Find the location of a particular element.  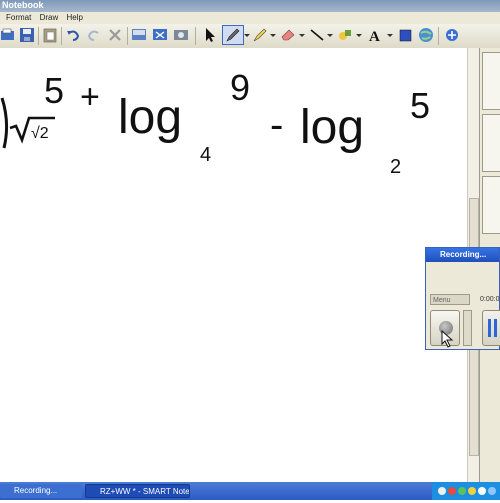

log-1-base: 4 is located at coordinates (205, 155).